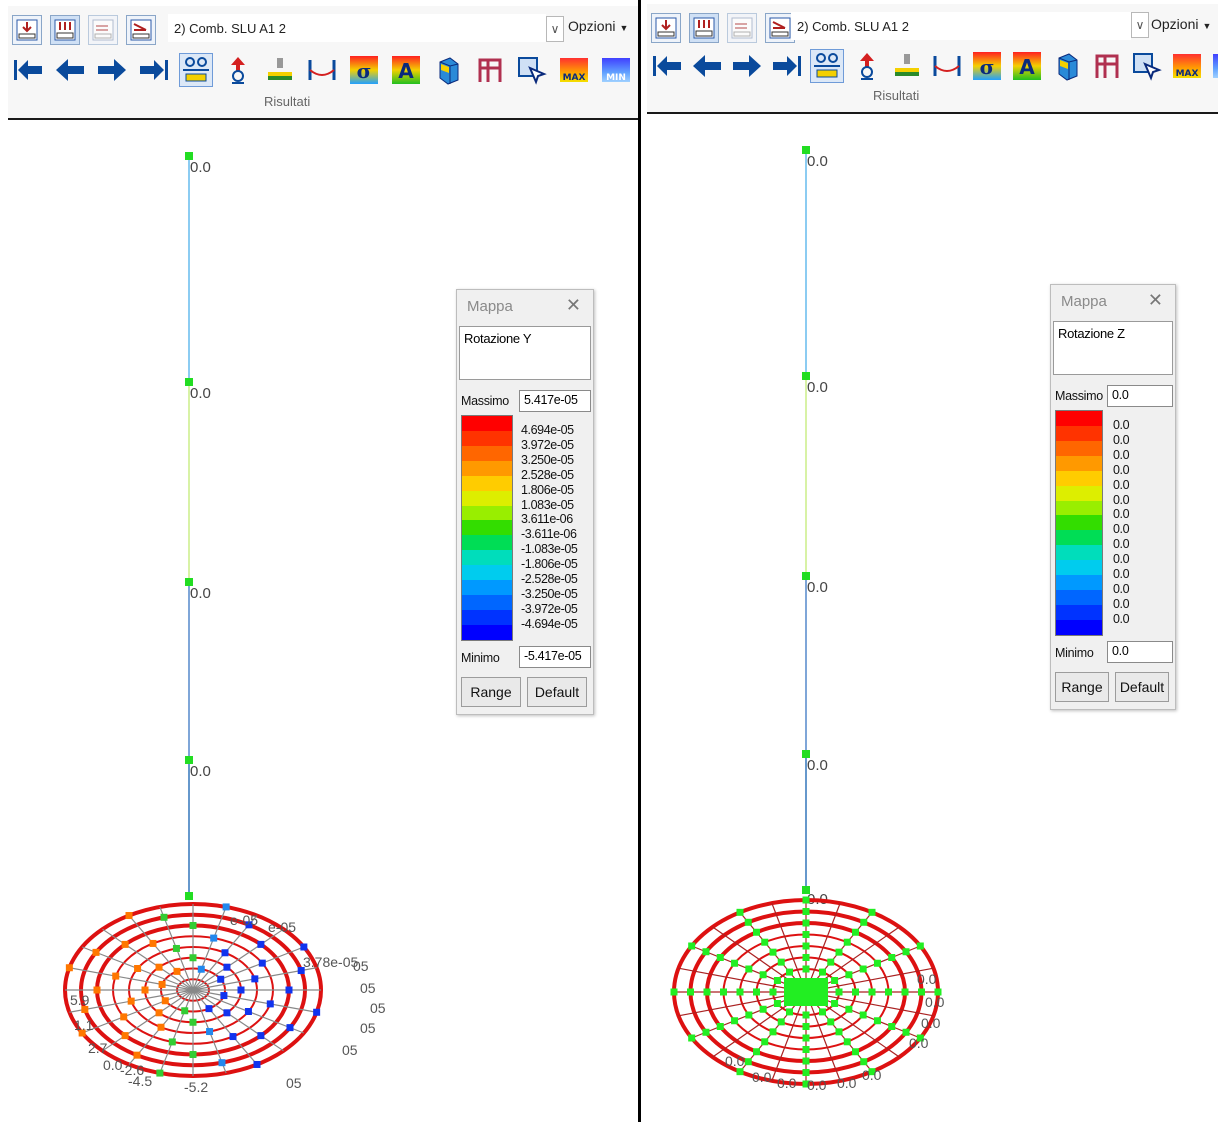  I want to click on svg-text: A, so click(1027, 67).